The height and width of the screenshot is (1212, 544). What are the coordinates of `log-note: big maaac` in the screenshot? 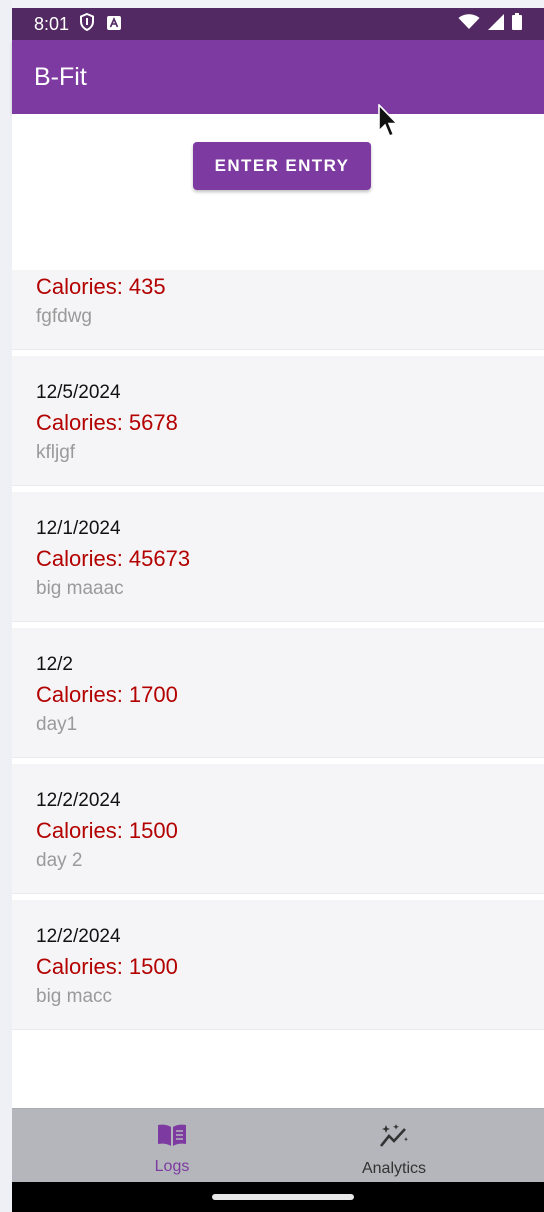 It's located at (80, 588).